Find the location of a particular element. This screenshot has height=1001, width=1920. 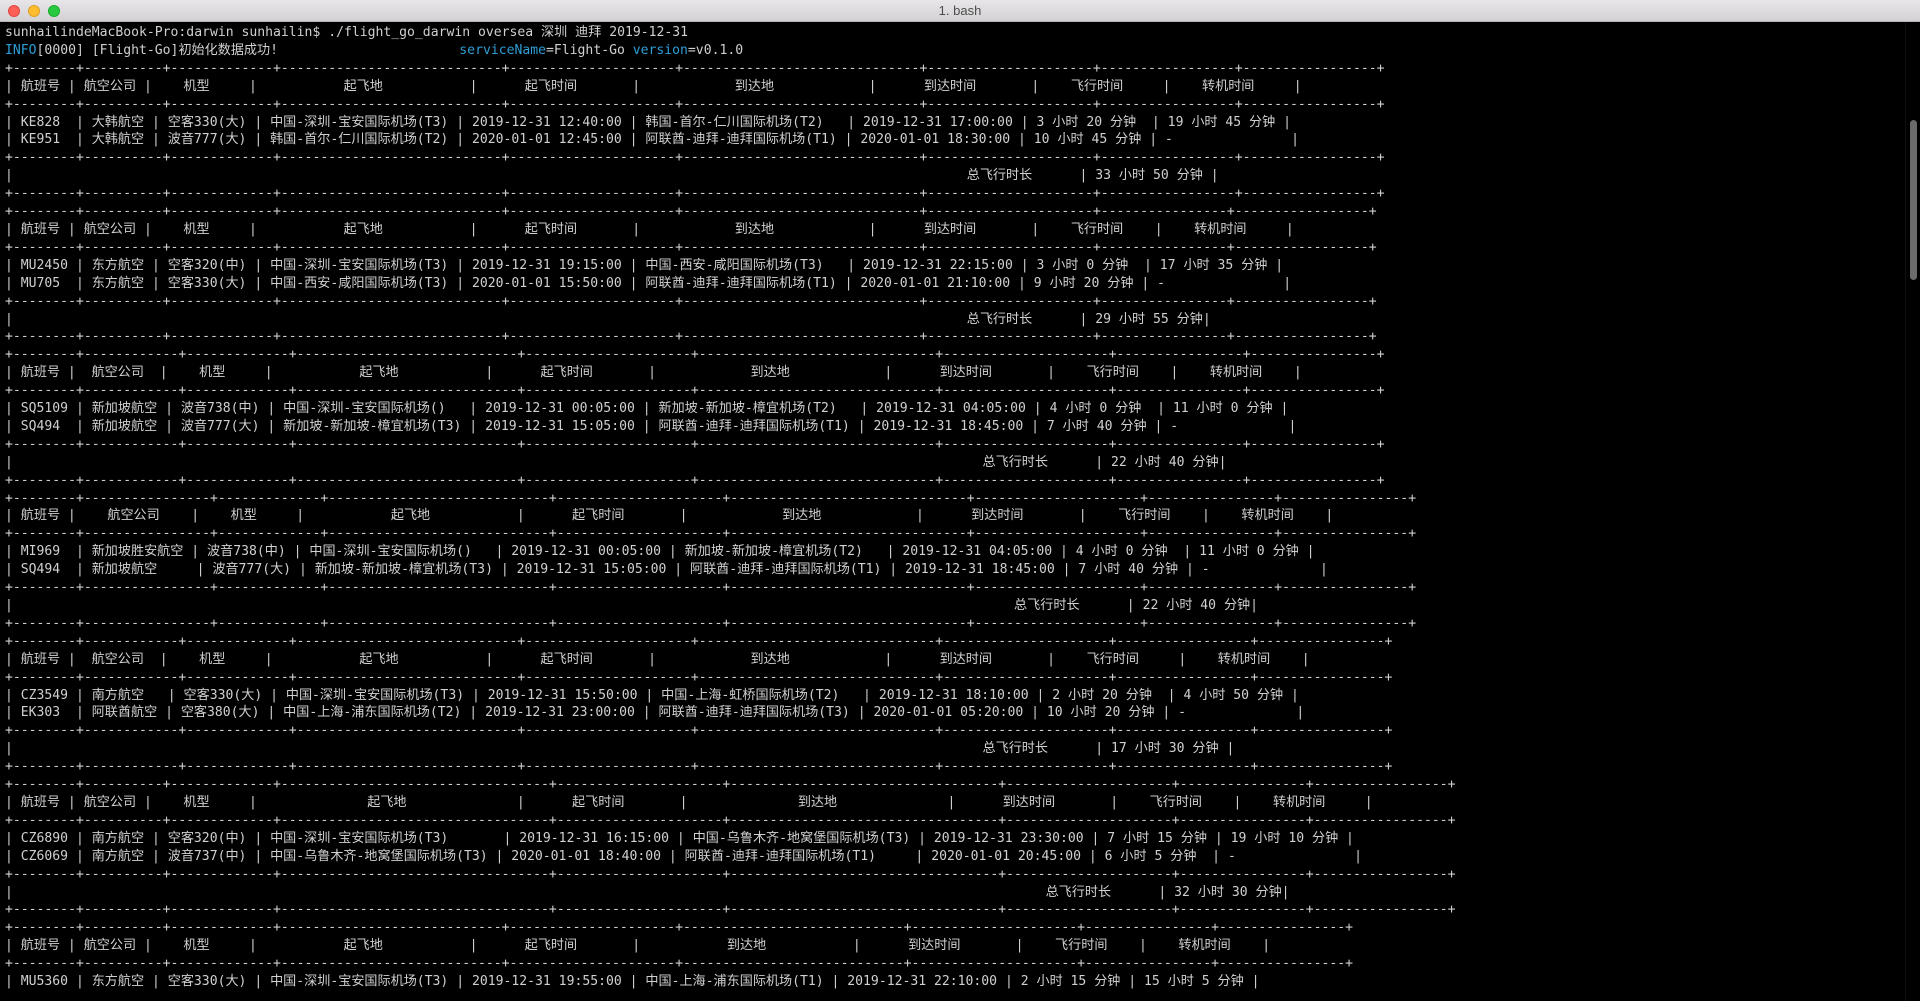

scrollbar-thumb is located at coordinates (1913, 200).